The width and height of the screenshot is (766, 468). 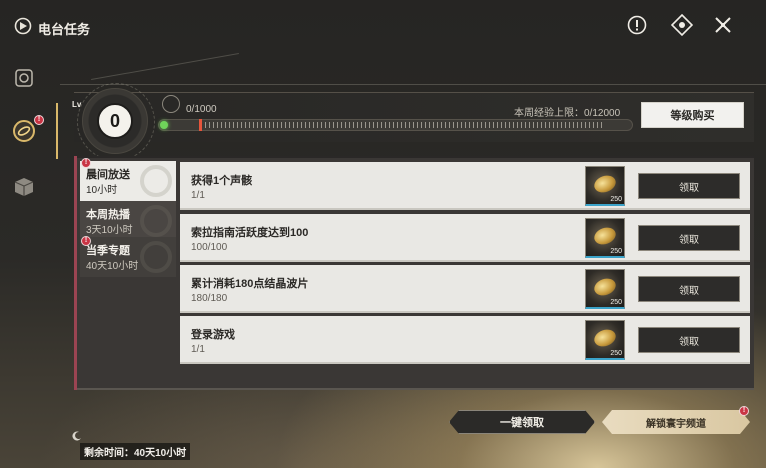 I want to click on side-nav-shop, so click(x=24, y=187).